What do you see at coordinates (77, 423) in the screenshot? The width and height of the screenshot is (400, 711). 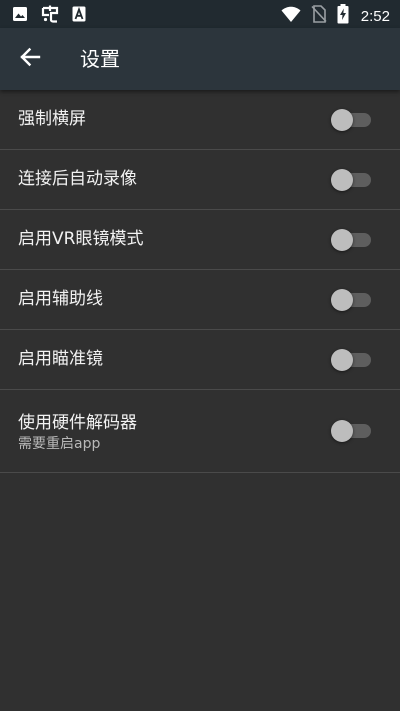 I see `setting-label: 使用硬件解码器` at bounding box center [77, 423].